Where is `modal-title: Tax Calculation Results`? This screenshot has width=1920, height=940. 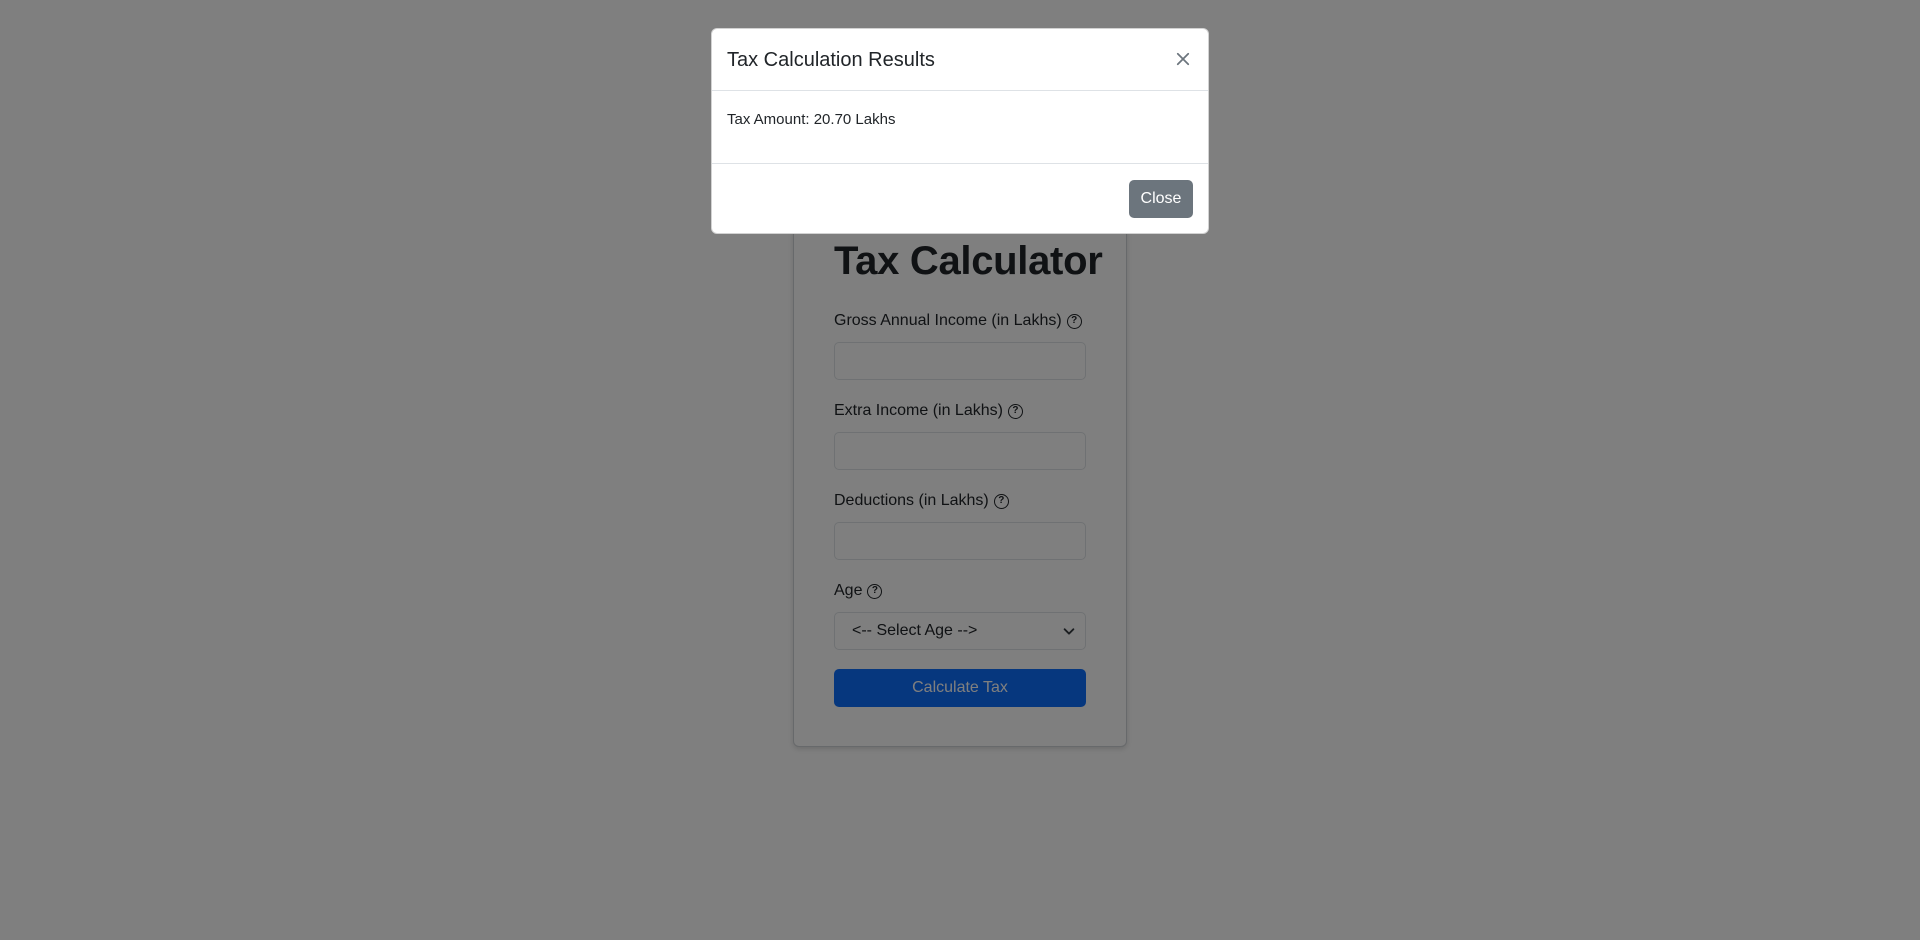 modal-title: Tax Calculation Results is located at coordinates (831, 60).